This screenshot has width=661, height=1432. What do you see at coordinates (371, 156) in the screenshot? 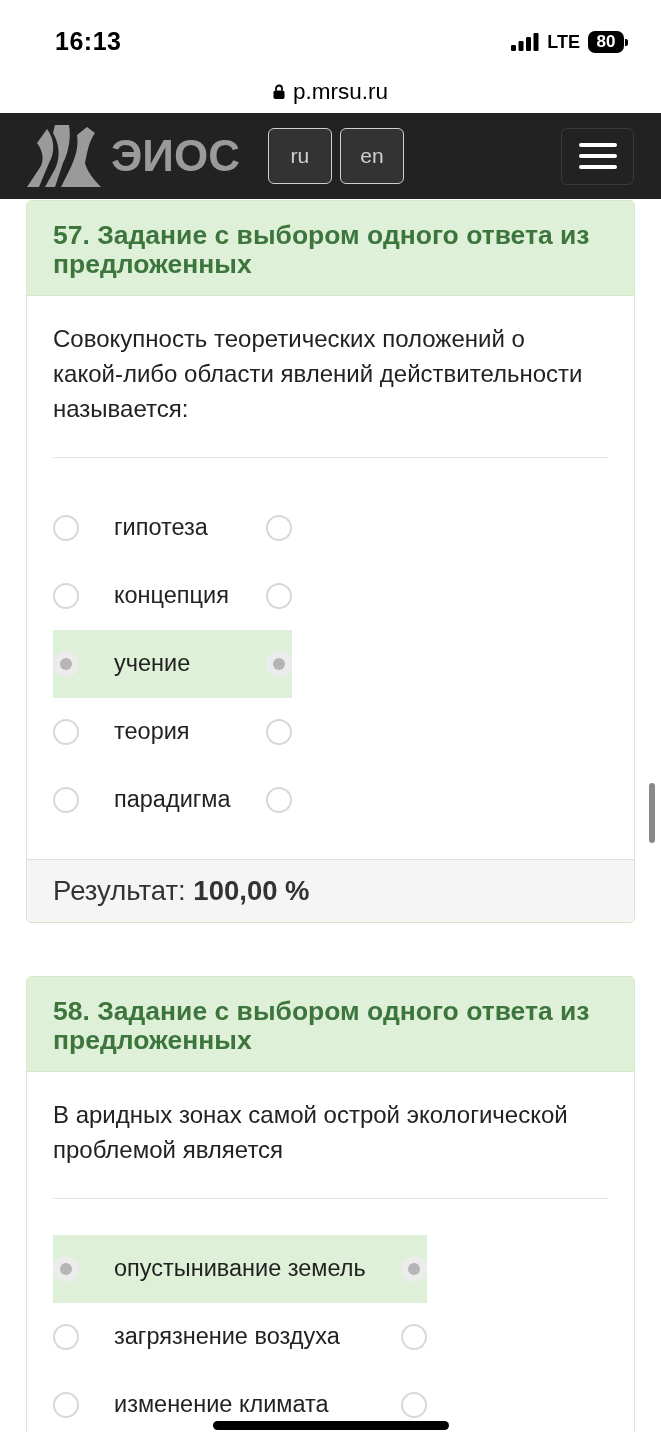
I see `language-button: en` at bounding box center [371, 156].